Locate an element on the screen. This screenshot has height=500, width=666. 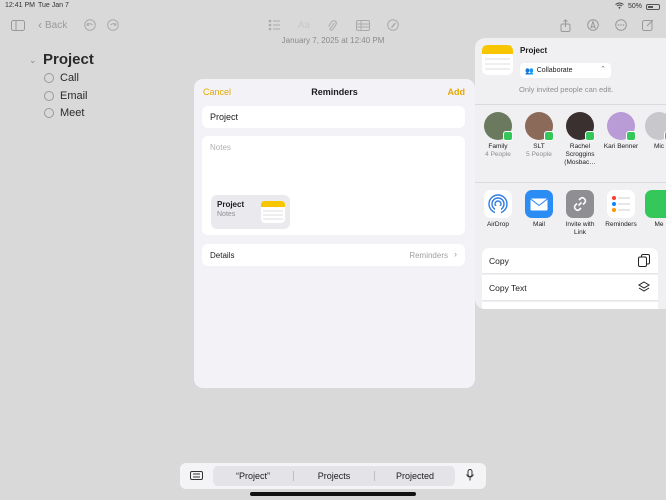
collaborate-dropdown: 👥 Collaborate ⌃ is located at coordinates (565, 70).